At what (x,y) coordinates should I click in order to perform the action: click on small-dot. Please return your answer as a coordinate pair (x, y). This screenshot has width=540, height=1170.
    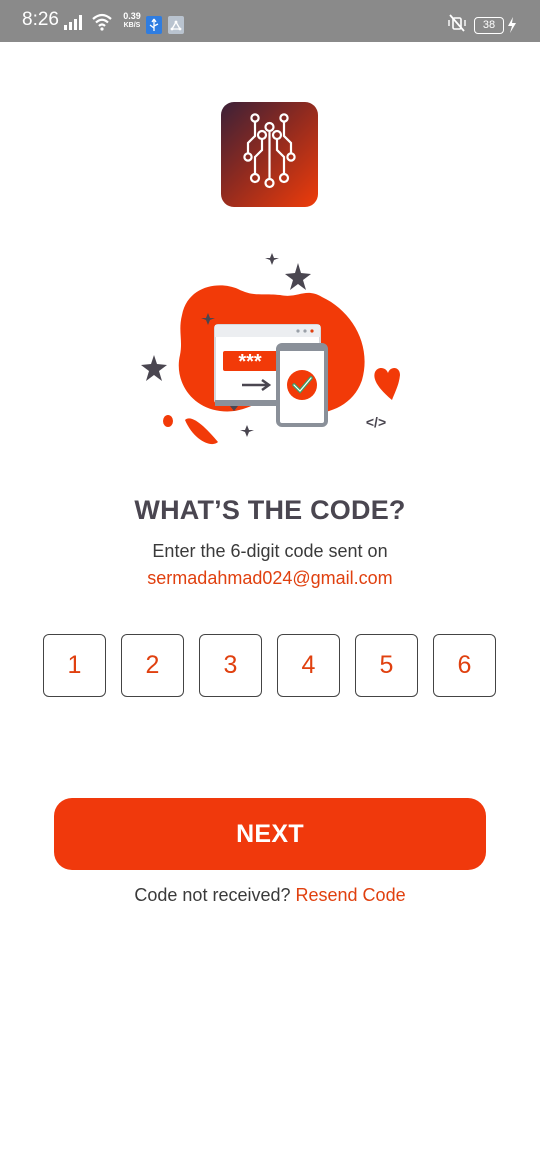
    Looking at the image, I should click on (168, 421).